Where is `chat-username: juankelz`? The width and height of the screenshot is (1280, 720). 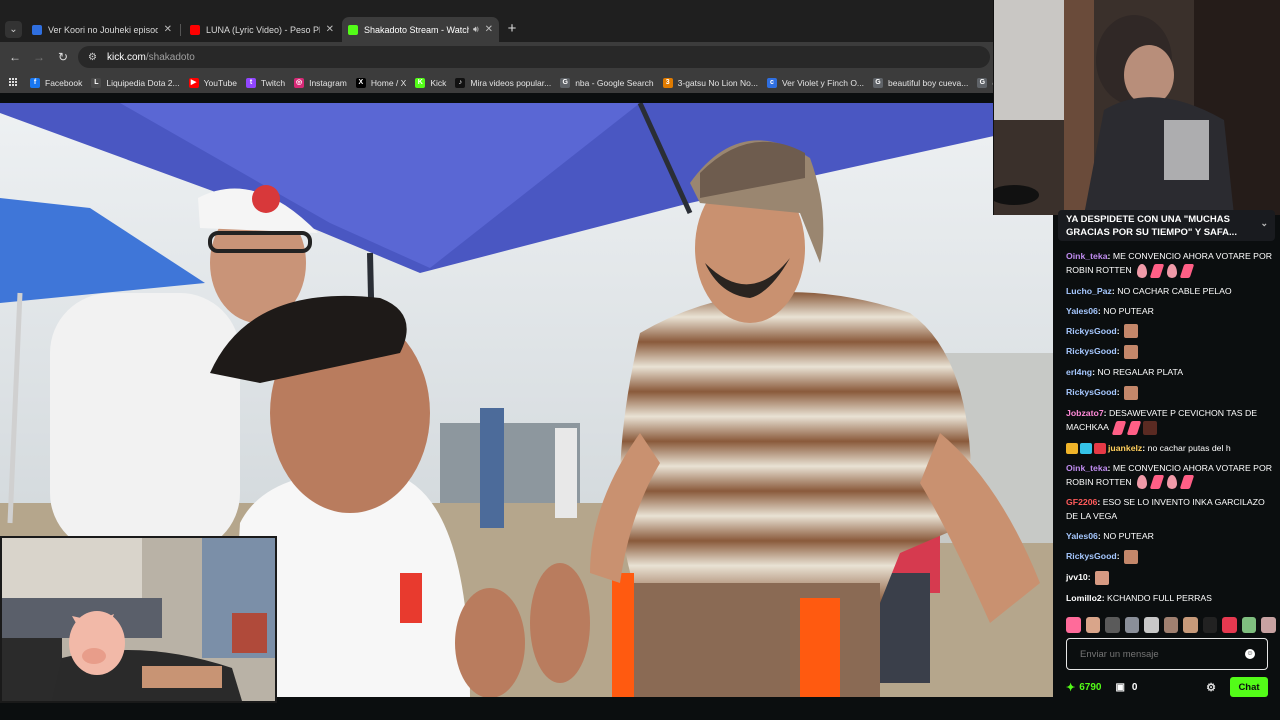 chat-username: juankelz is located at coordinates (1126, 448).